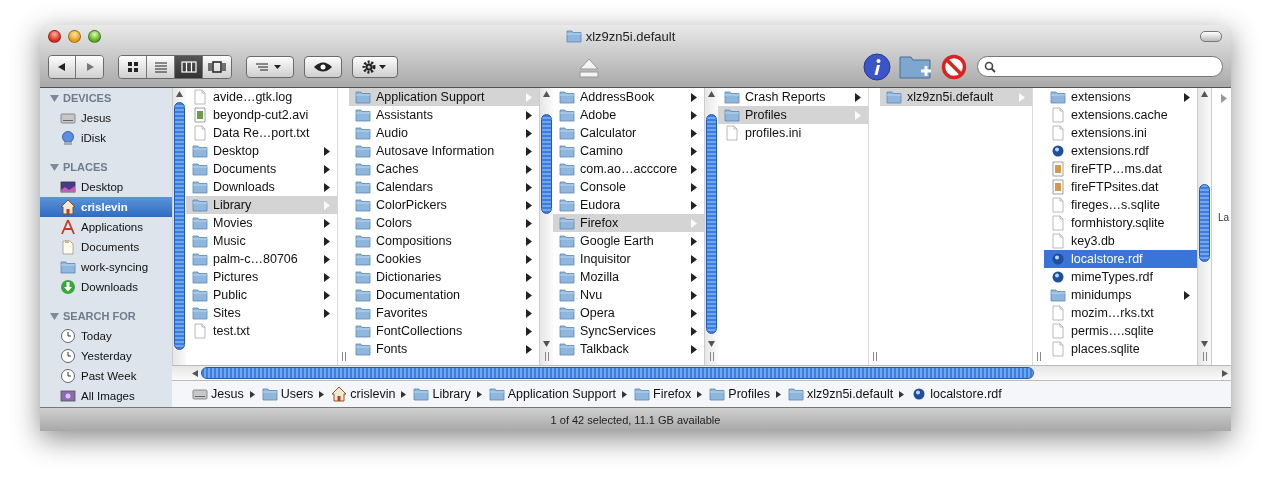 The height and width of the screenshot is (486, 1271). I want to click on file-row: mozim…rks.txt, so click(1120, 313).